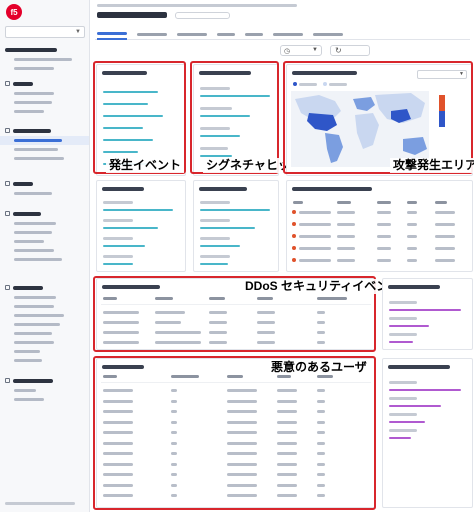 The height and width of the screenshot is (512, 474). I want to click on time-range-select: ◷ ▼, so click(301, 50).